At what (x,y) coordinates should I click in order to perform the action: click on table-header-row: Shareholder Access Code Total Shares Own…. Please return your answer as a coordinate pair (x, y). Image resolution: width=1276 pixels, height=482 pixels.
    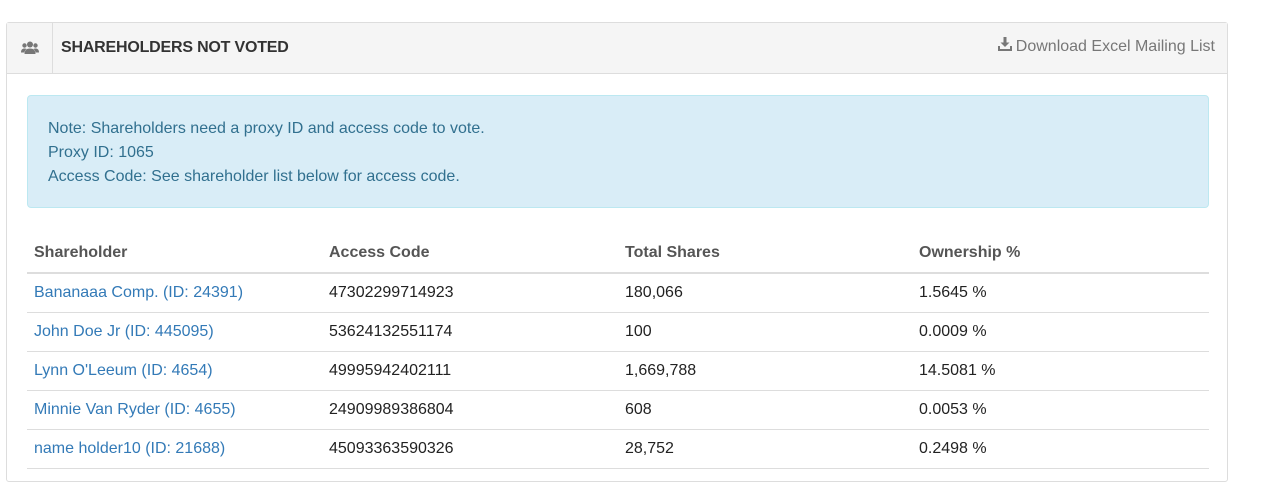
    Looking at the image, I should click on (618, 253).